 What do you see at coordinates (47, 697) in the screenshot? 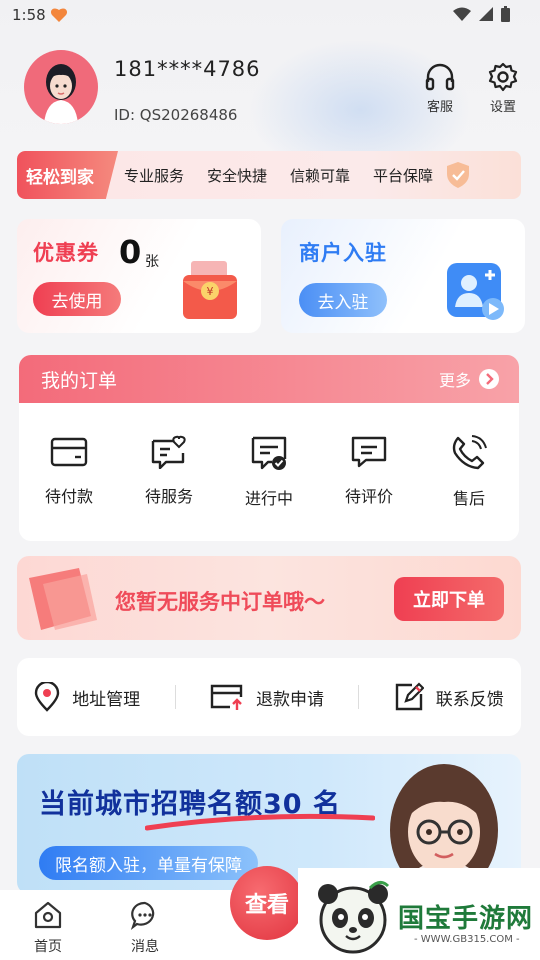
I see `location-icon` at bounding box center [47, 697].